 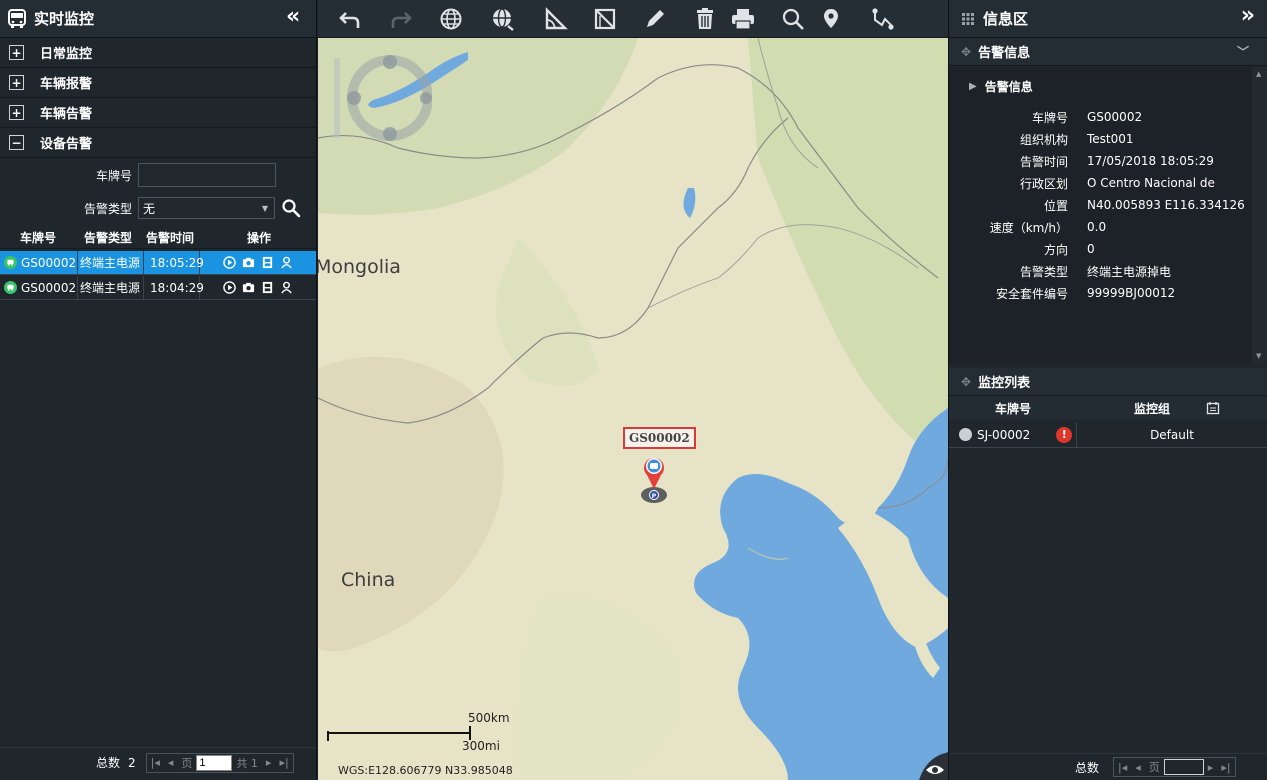 I want to click on section-title: 告警信息, so click(x=1004, y=53).